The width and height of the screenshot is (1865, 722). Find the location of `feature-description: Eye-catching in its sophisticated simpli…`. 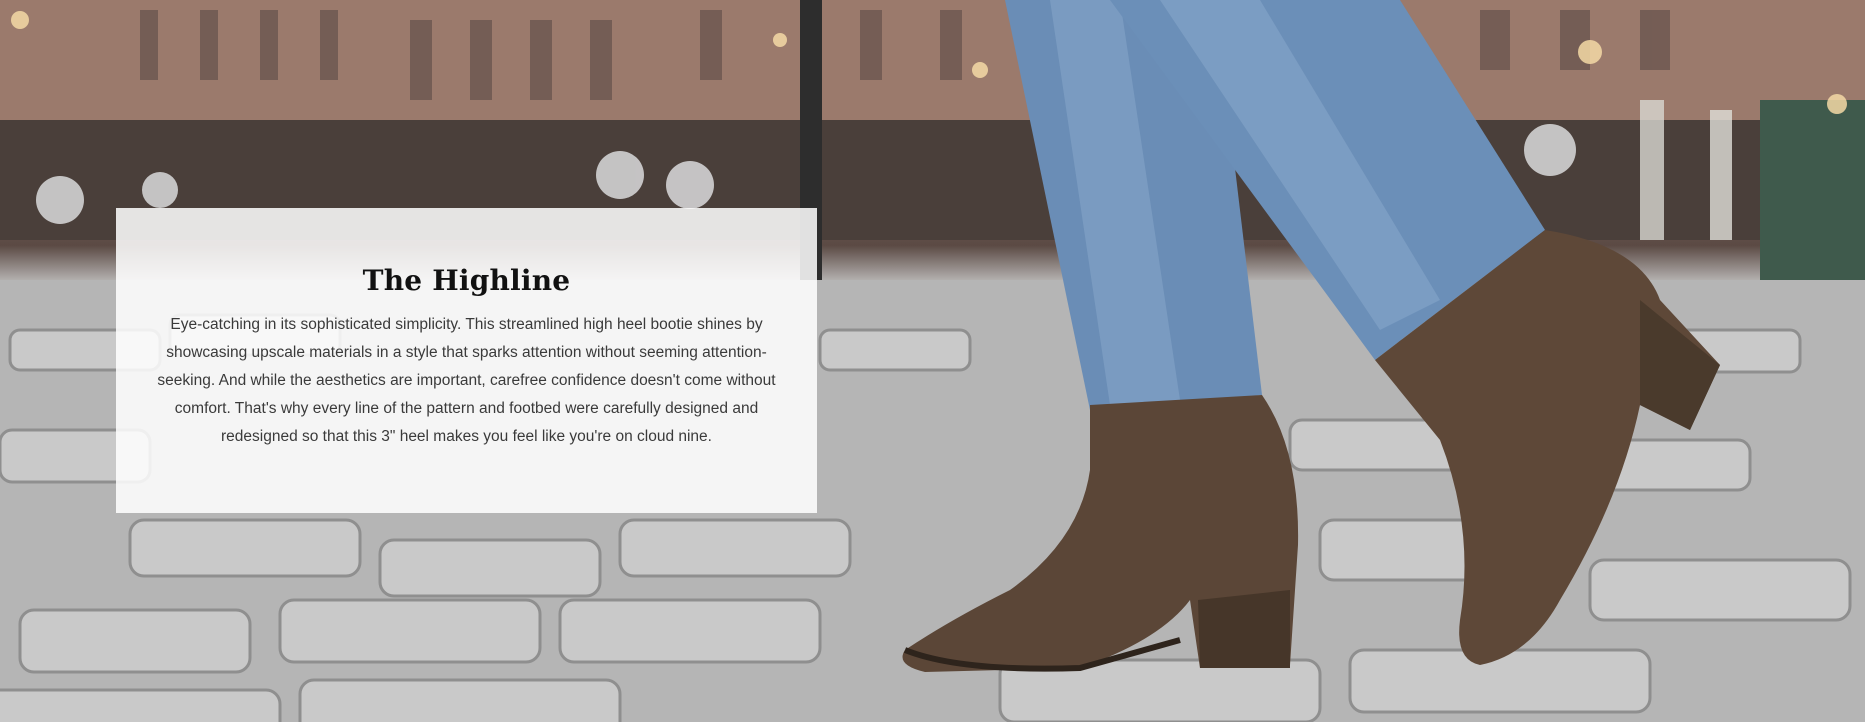

feature-description: Eye-catching in its sophisticated simpli… is located at coordinates (466, 380).